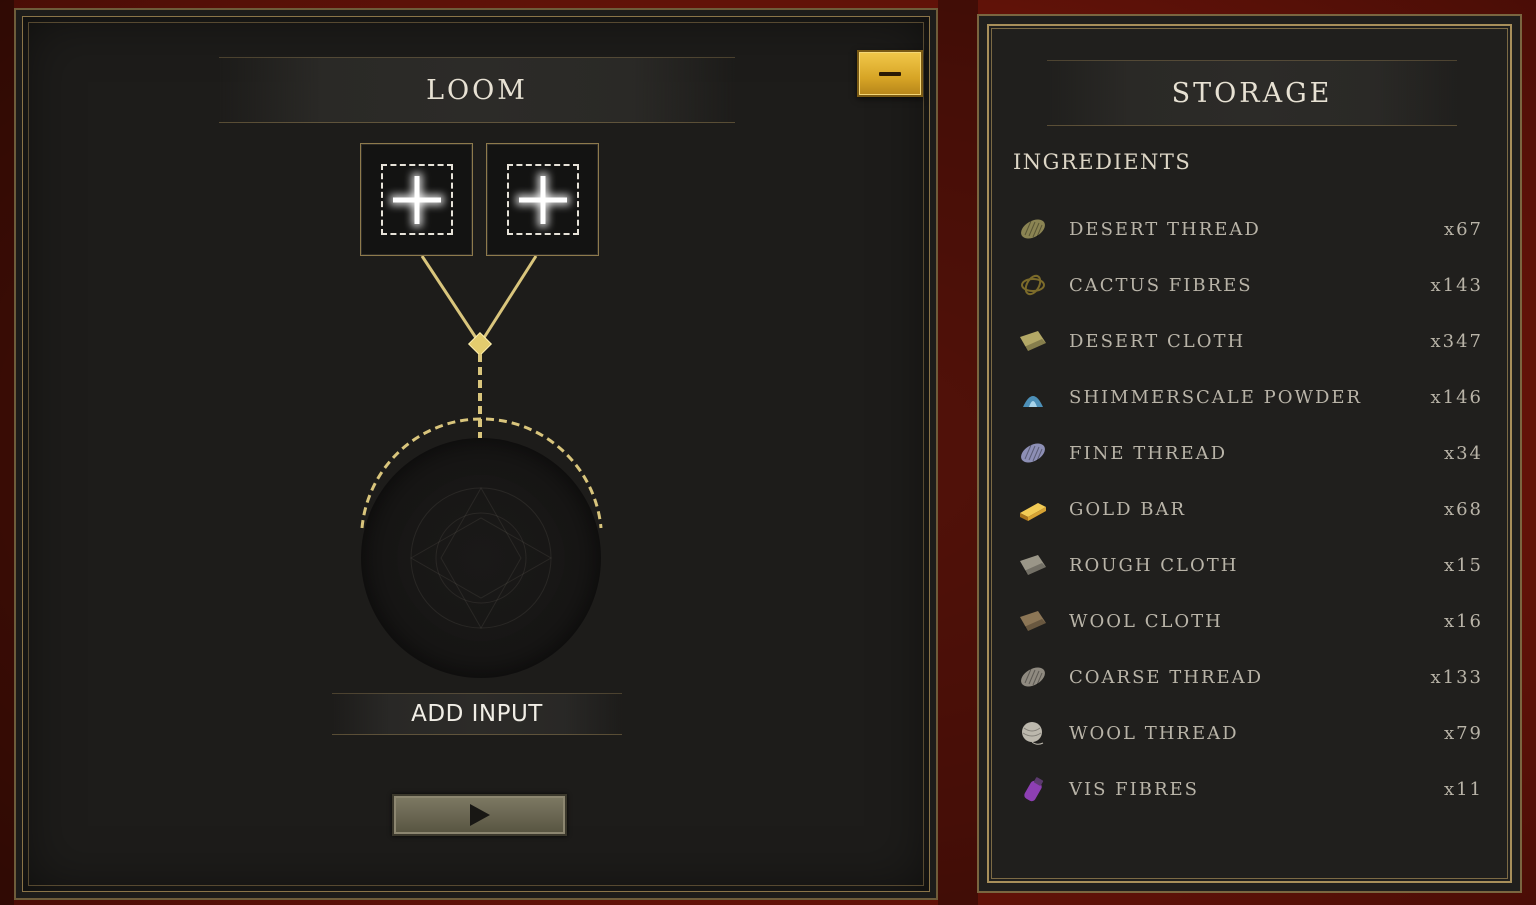  I want to click on ingredient-name: COARSE THREAD, so click(1166, 677).